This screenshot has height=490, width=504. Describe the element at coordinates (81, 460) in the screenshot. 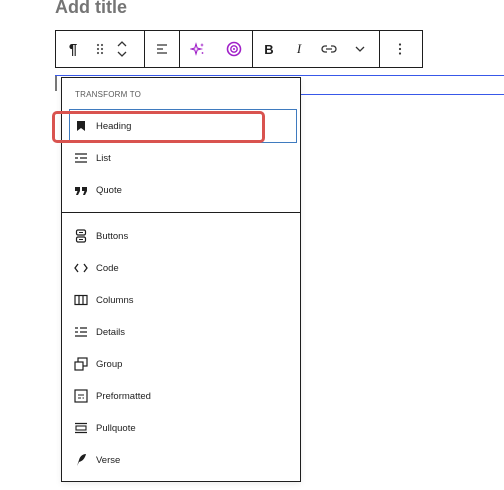

I see `verse-icon` at that location.